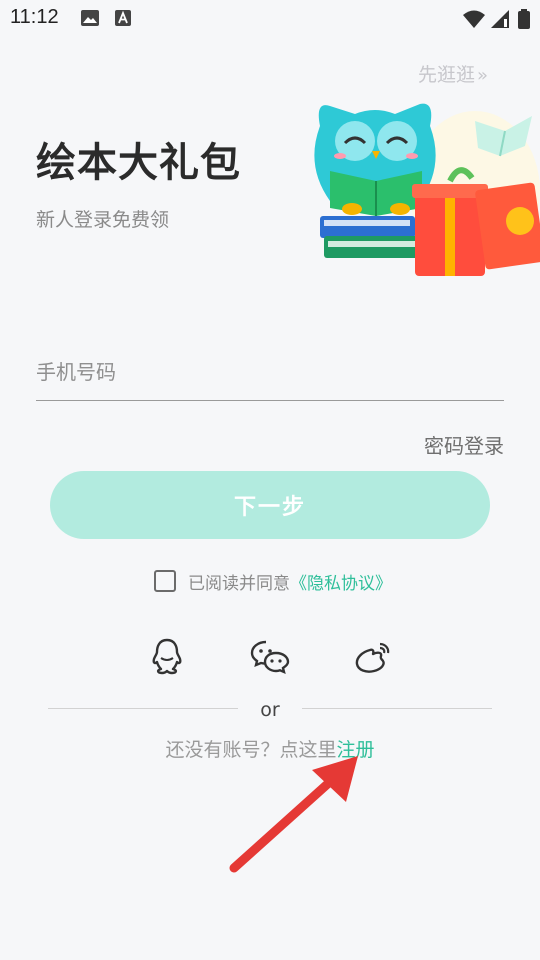 The height and width of the screenshot is (960, 540). What do you see at coordinates (427, 189) in the screenshot?
I see `owl-gift-illustration` at bounding box center [427, 189].